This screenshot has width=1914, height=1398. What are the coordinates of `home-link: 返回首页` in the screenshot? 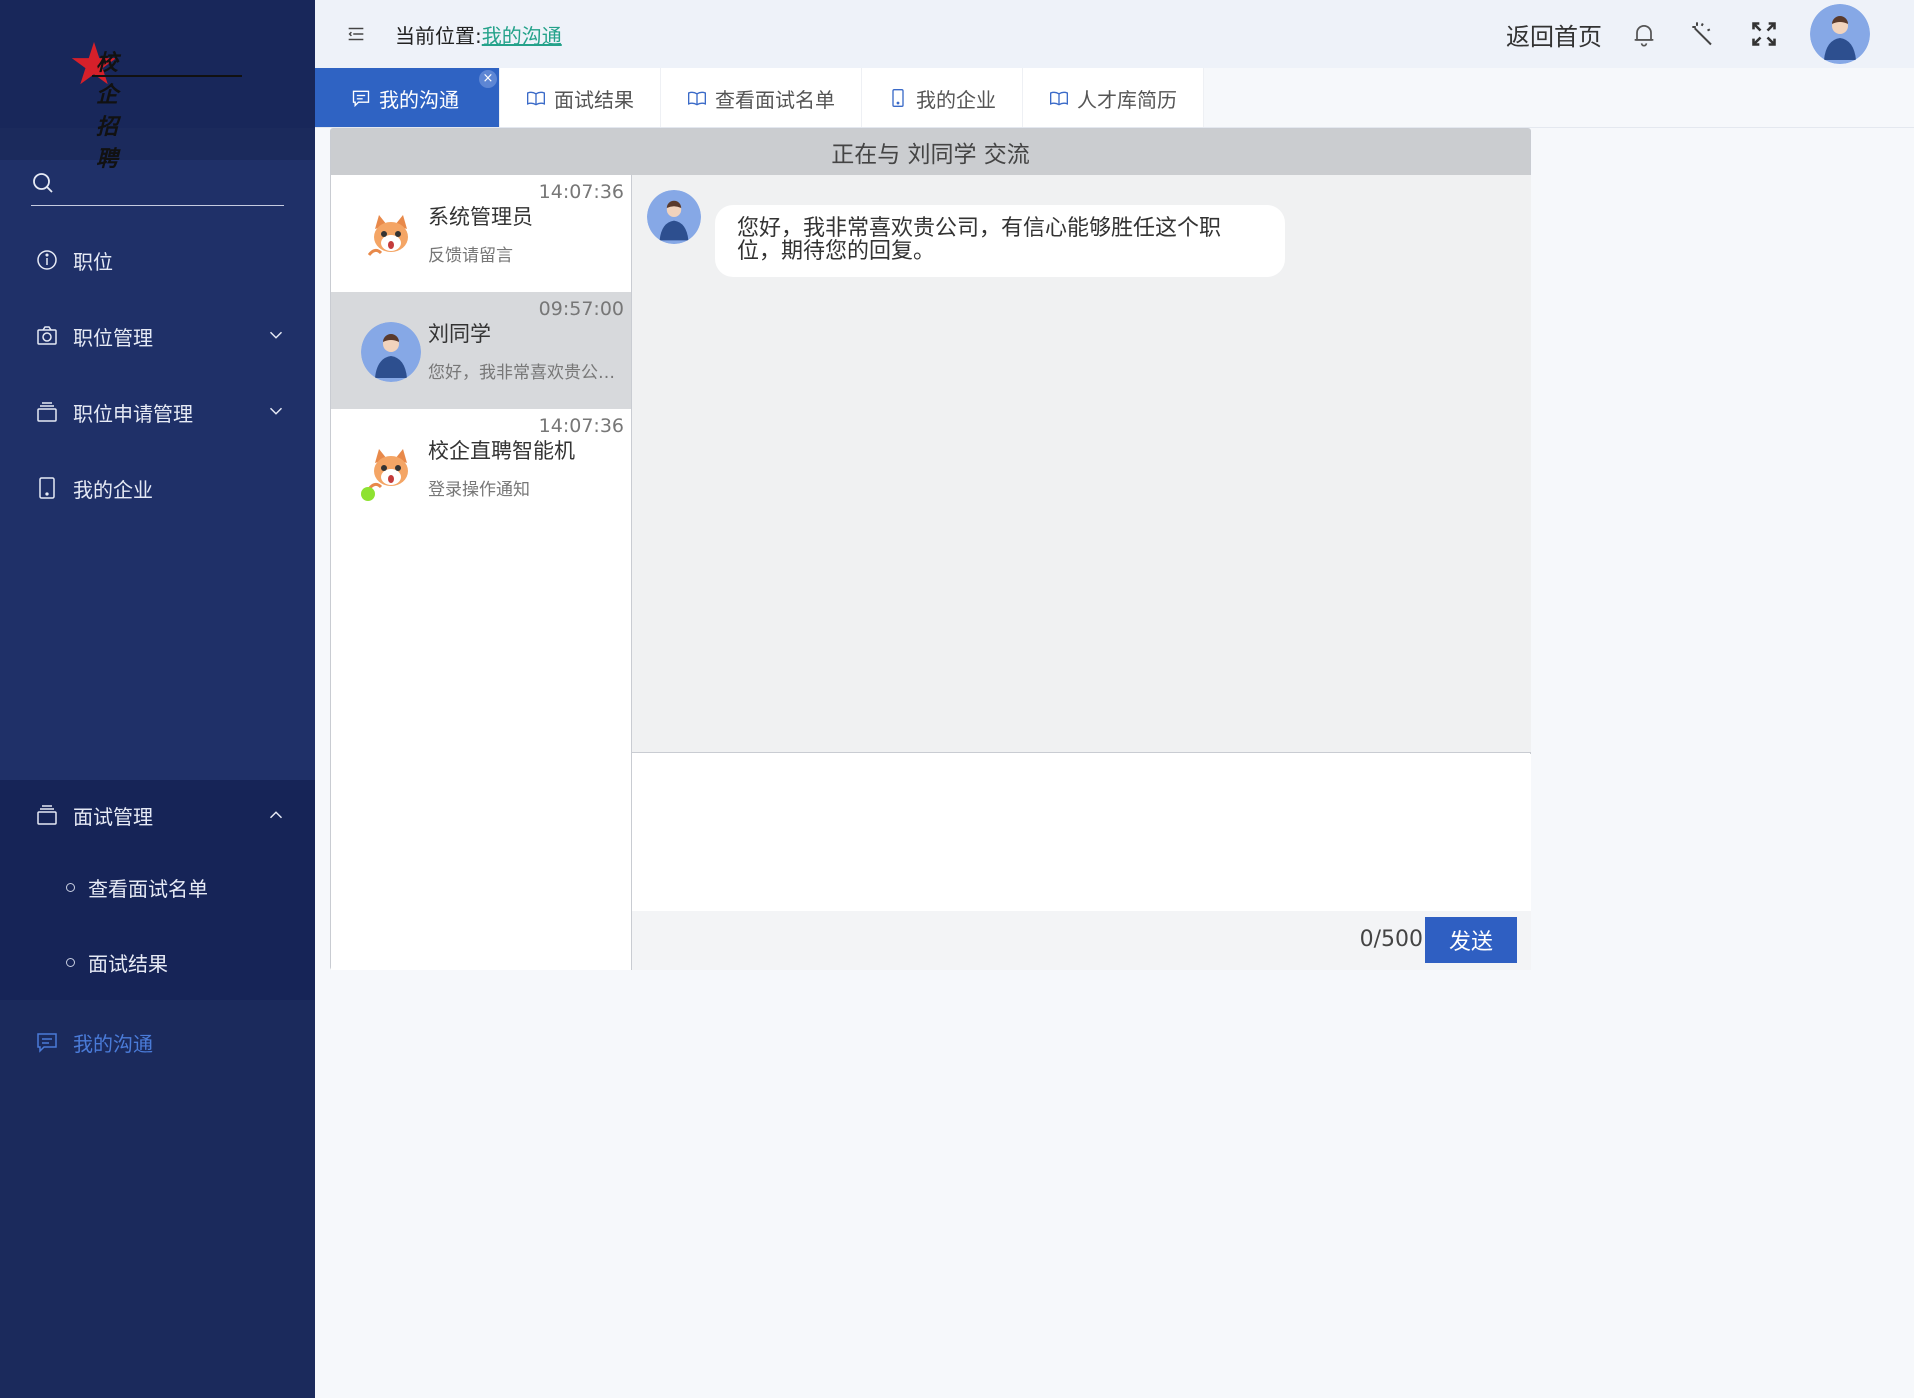 It's located at (1554, 34).